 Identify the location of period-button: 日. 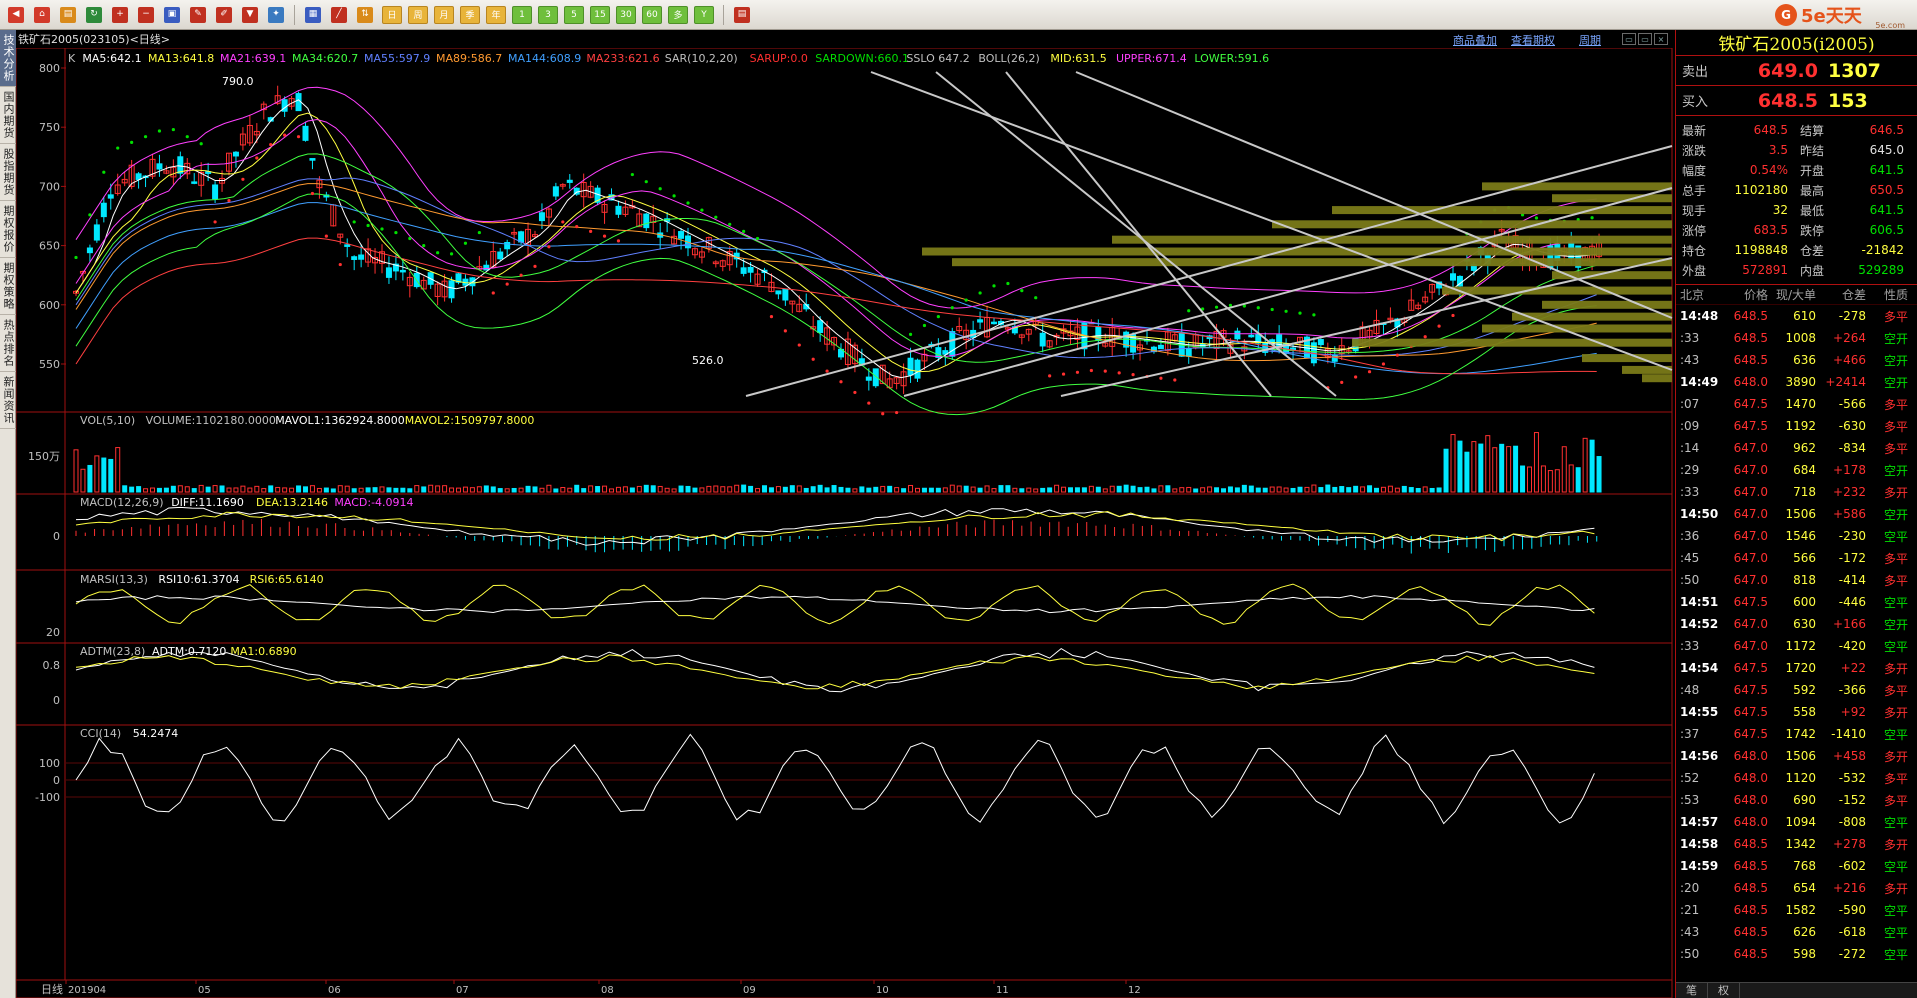
(392, 14).